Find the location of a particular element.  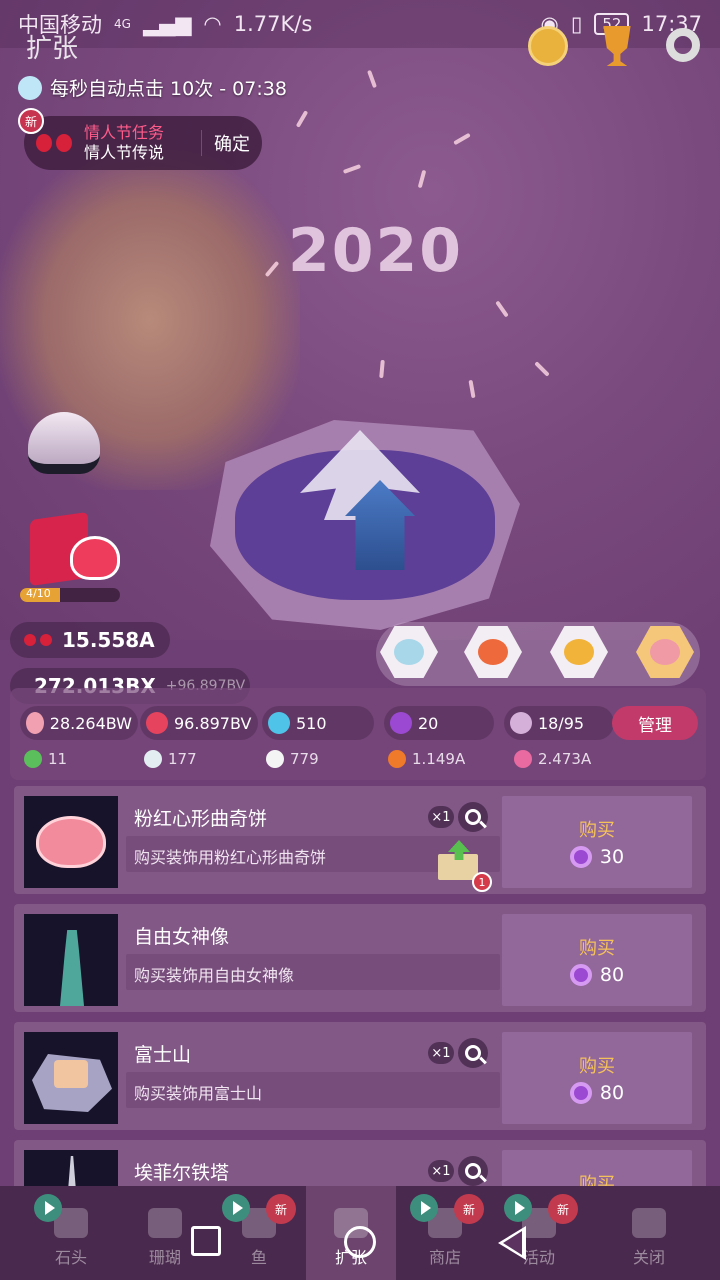

tab-label: 关闭 is located at coordinates (648, 1257).